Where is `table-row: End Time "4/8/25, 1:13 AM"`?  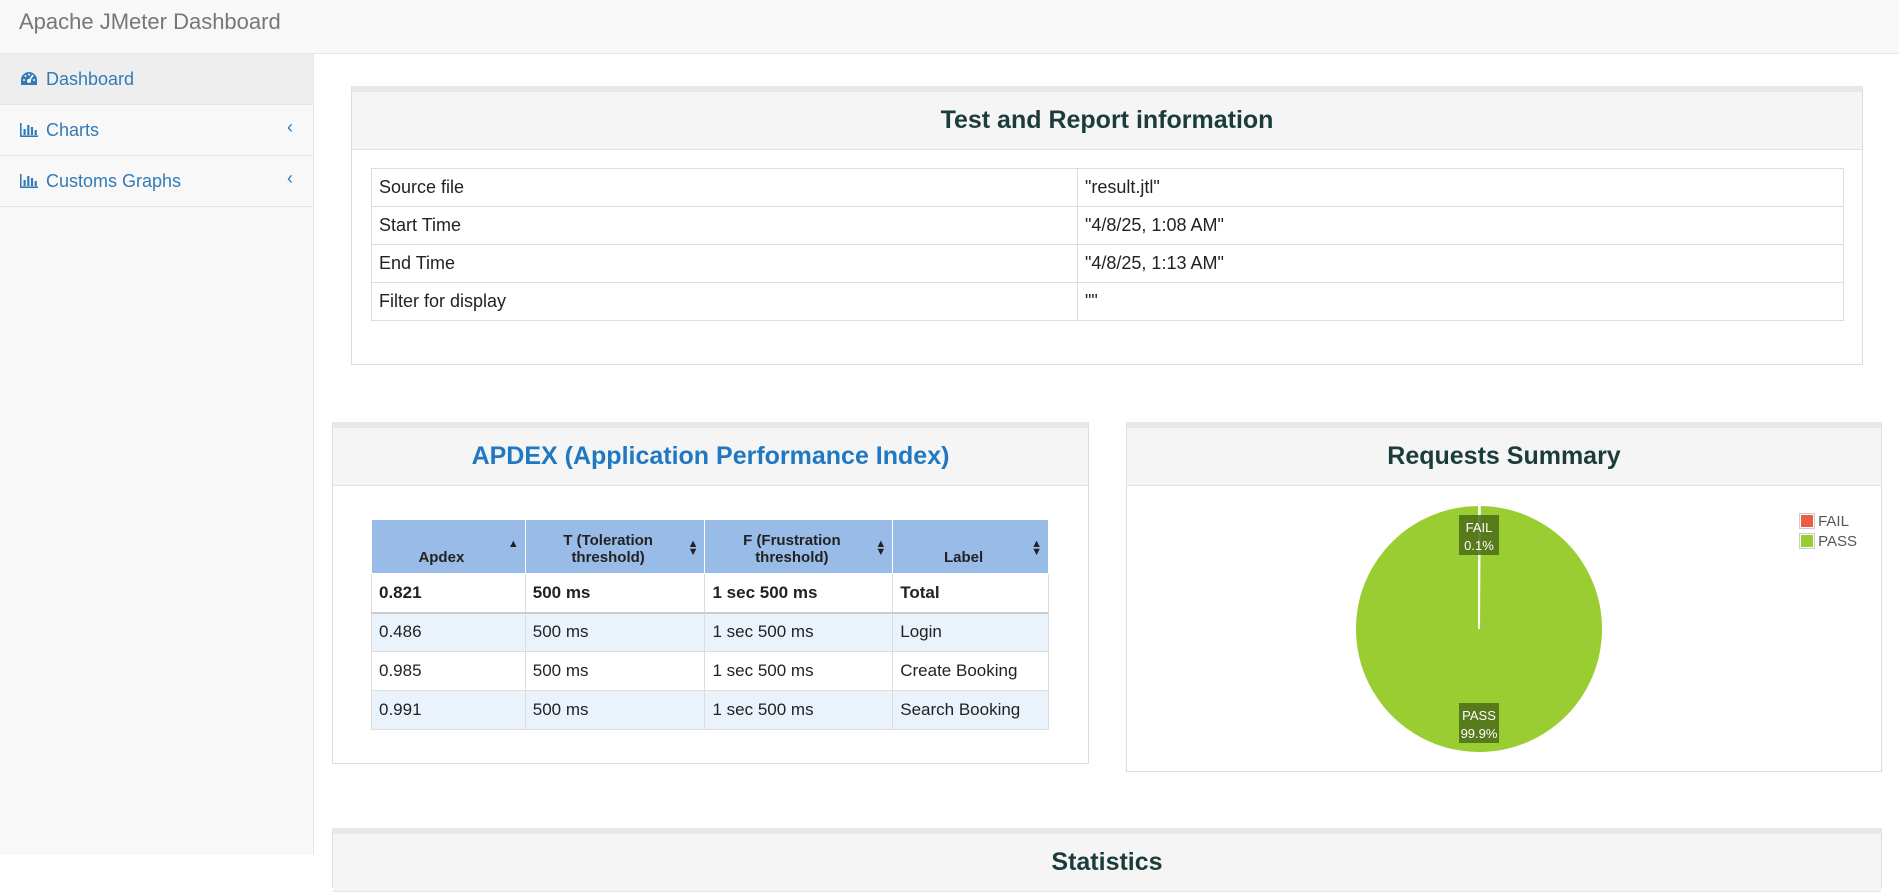 table-row: End Time "4/8/25, 1:13 AM" is located at coordinates (1107, 263).